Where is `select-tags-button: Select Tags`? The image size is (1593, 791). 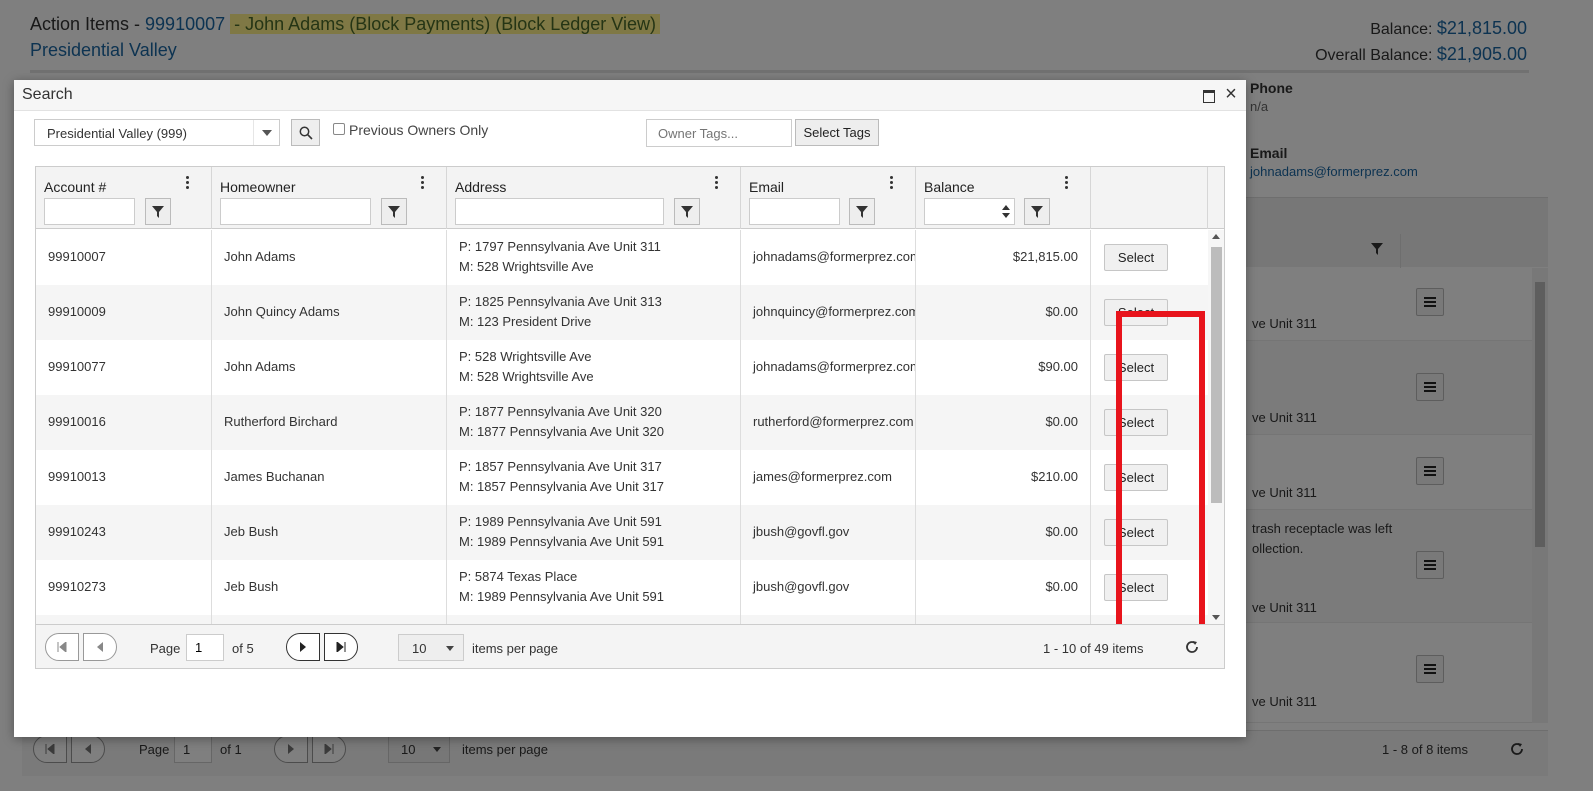
select-tags-button: Select Tags is located at coordinates (837, 132).